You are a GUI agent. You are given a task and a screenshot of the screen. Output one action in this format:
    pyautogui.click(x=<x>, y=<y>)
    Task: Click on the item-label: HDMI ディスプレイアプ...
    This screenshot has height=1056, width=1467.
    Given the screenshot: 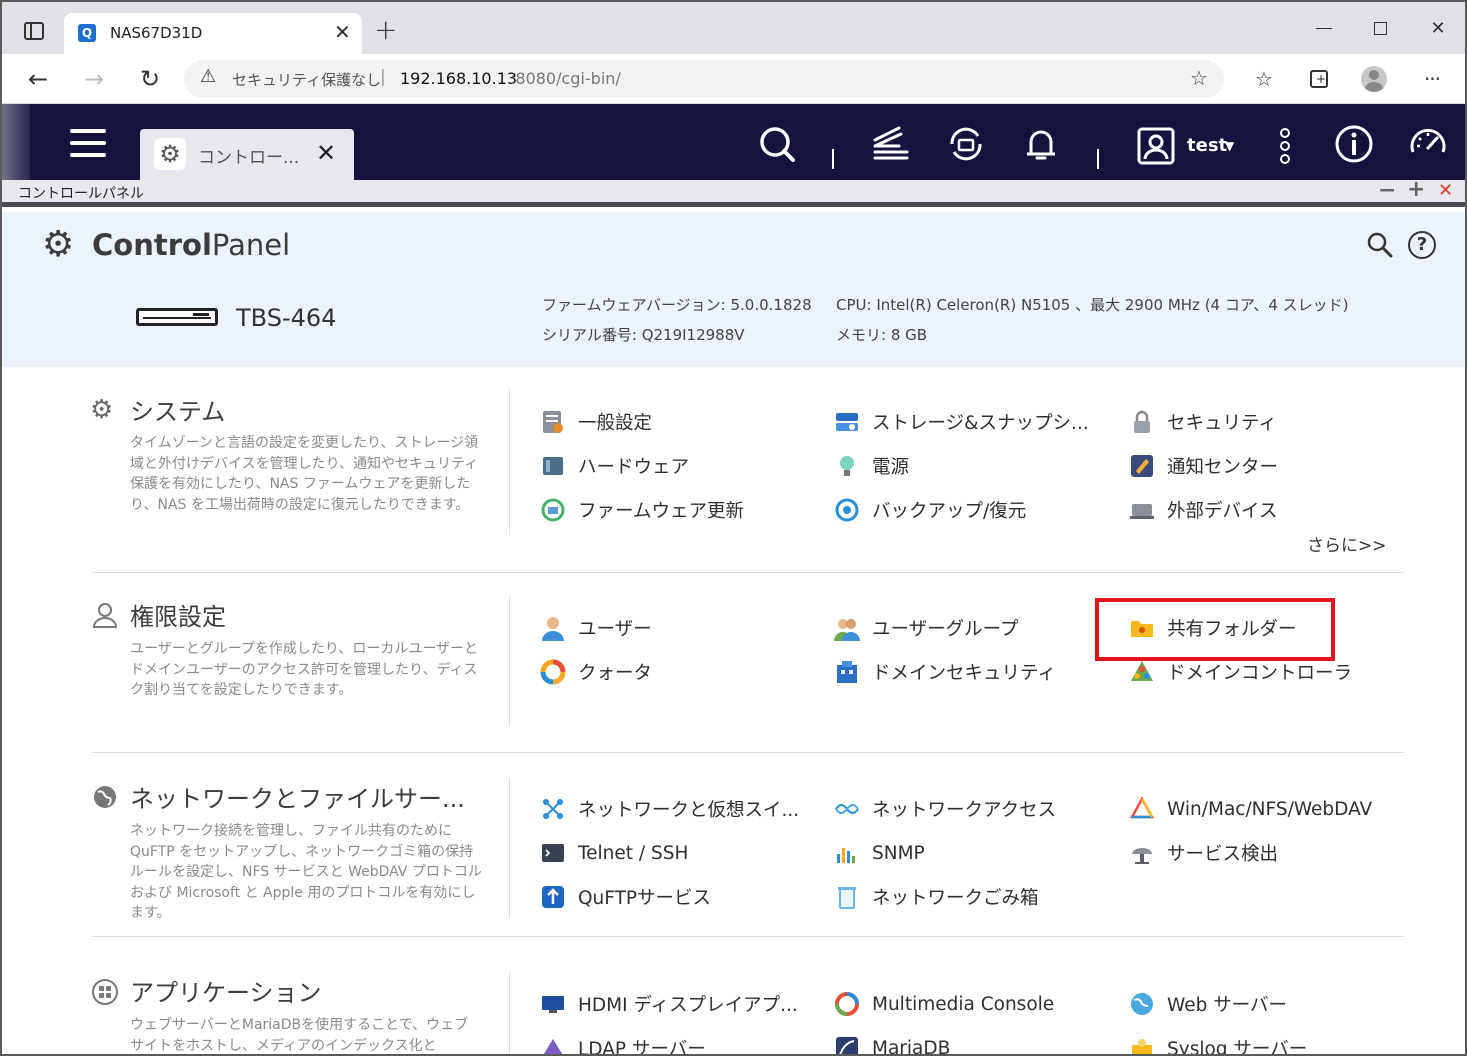 What is the action you would take?
    pyautogui.click(x=688, y=1005)
    